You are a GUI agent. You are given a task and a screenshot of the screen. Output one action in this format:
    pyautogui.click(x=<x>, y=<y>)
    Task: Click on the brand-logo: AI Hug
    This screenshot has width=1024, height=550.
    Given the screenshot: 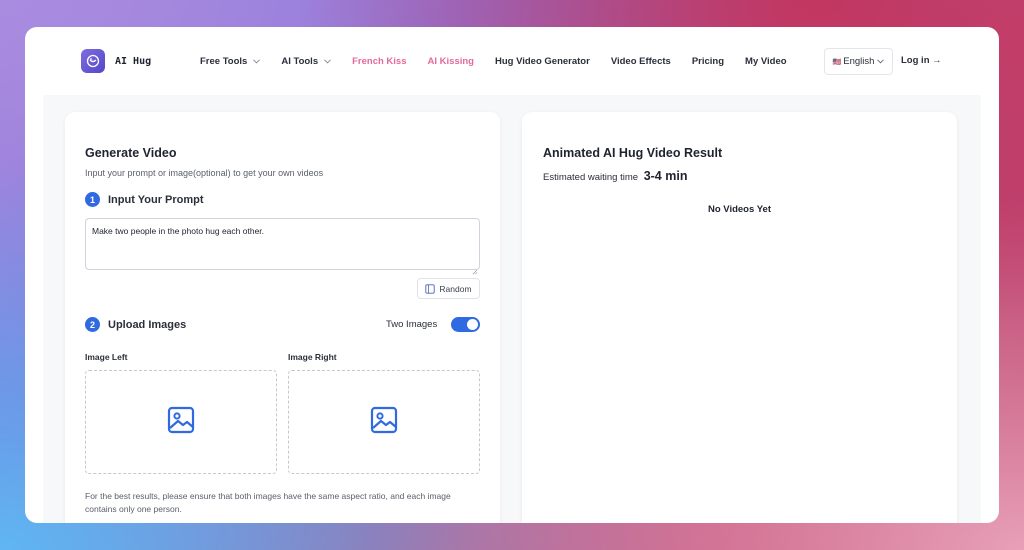 What is the action you would take?
    pyautogui.click(x=116, y=61)
    